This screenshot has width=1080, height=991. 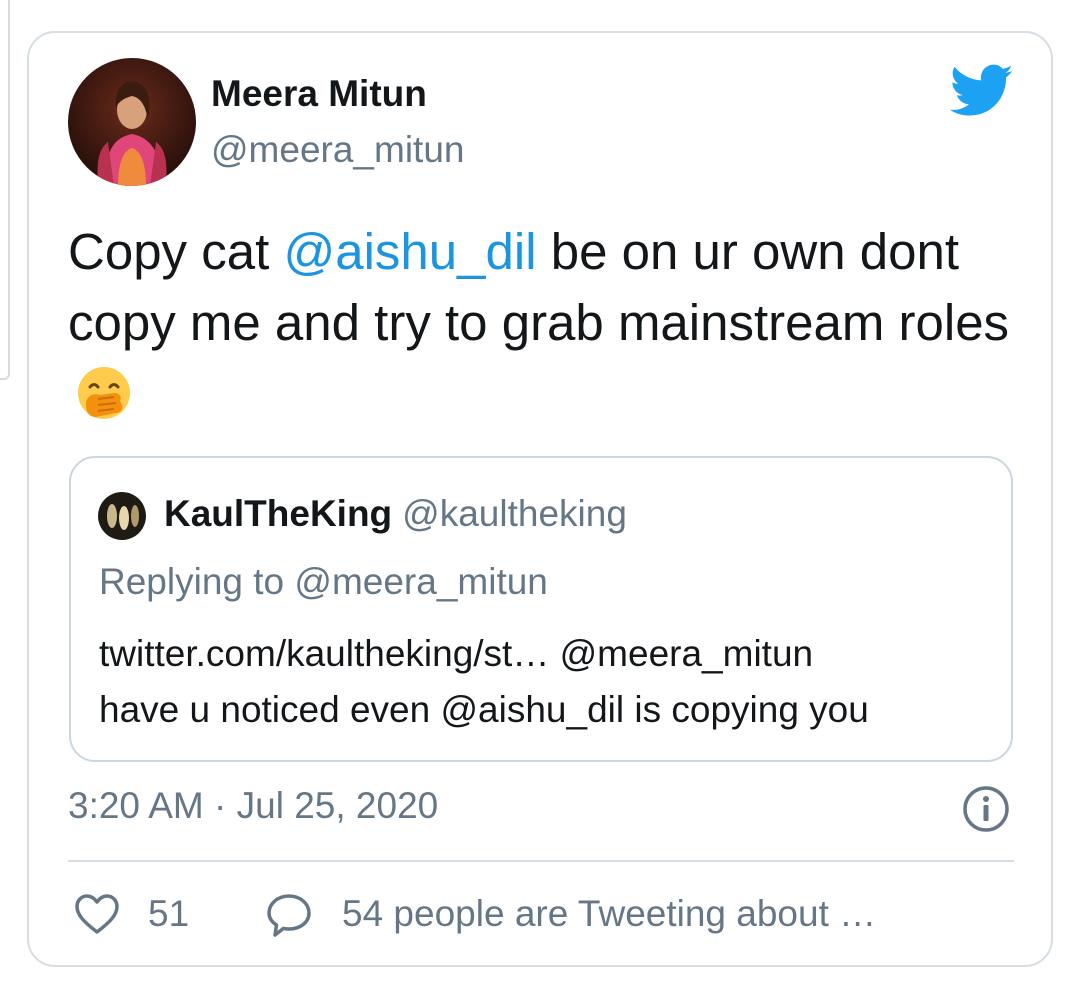 What do you see at coordinates (5, 190) in the screenshot?
I see `left-edge-divider` at bounding box center [5, 190].